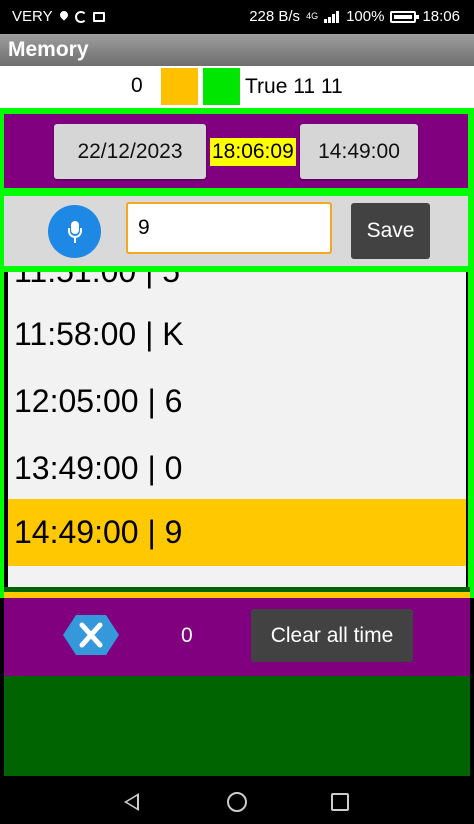 The image size is (474, 824). What do you see at coordinates (365, 16) in the screenshot?
I see `battery-percent: 100%` at bounding box center [365, 16].